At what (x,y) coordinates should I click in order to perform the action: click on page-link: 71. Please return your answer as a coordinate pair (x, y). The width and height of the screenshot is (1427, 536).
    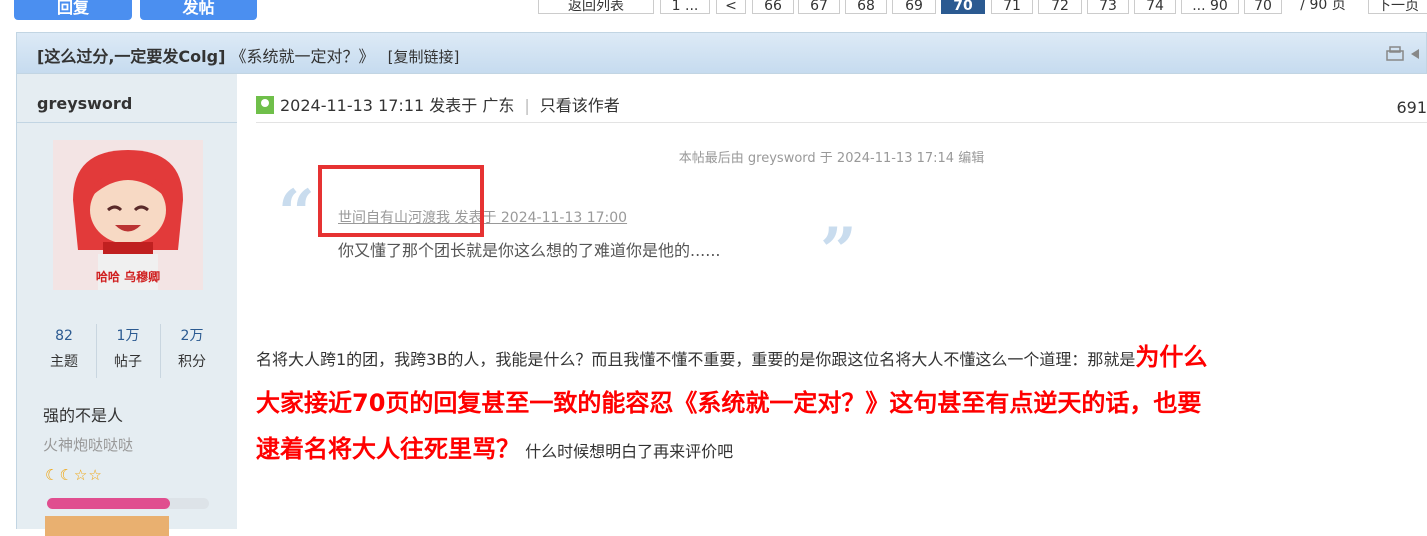
    Looking at the image, I should click on (1012, 7).